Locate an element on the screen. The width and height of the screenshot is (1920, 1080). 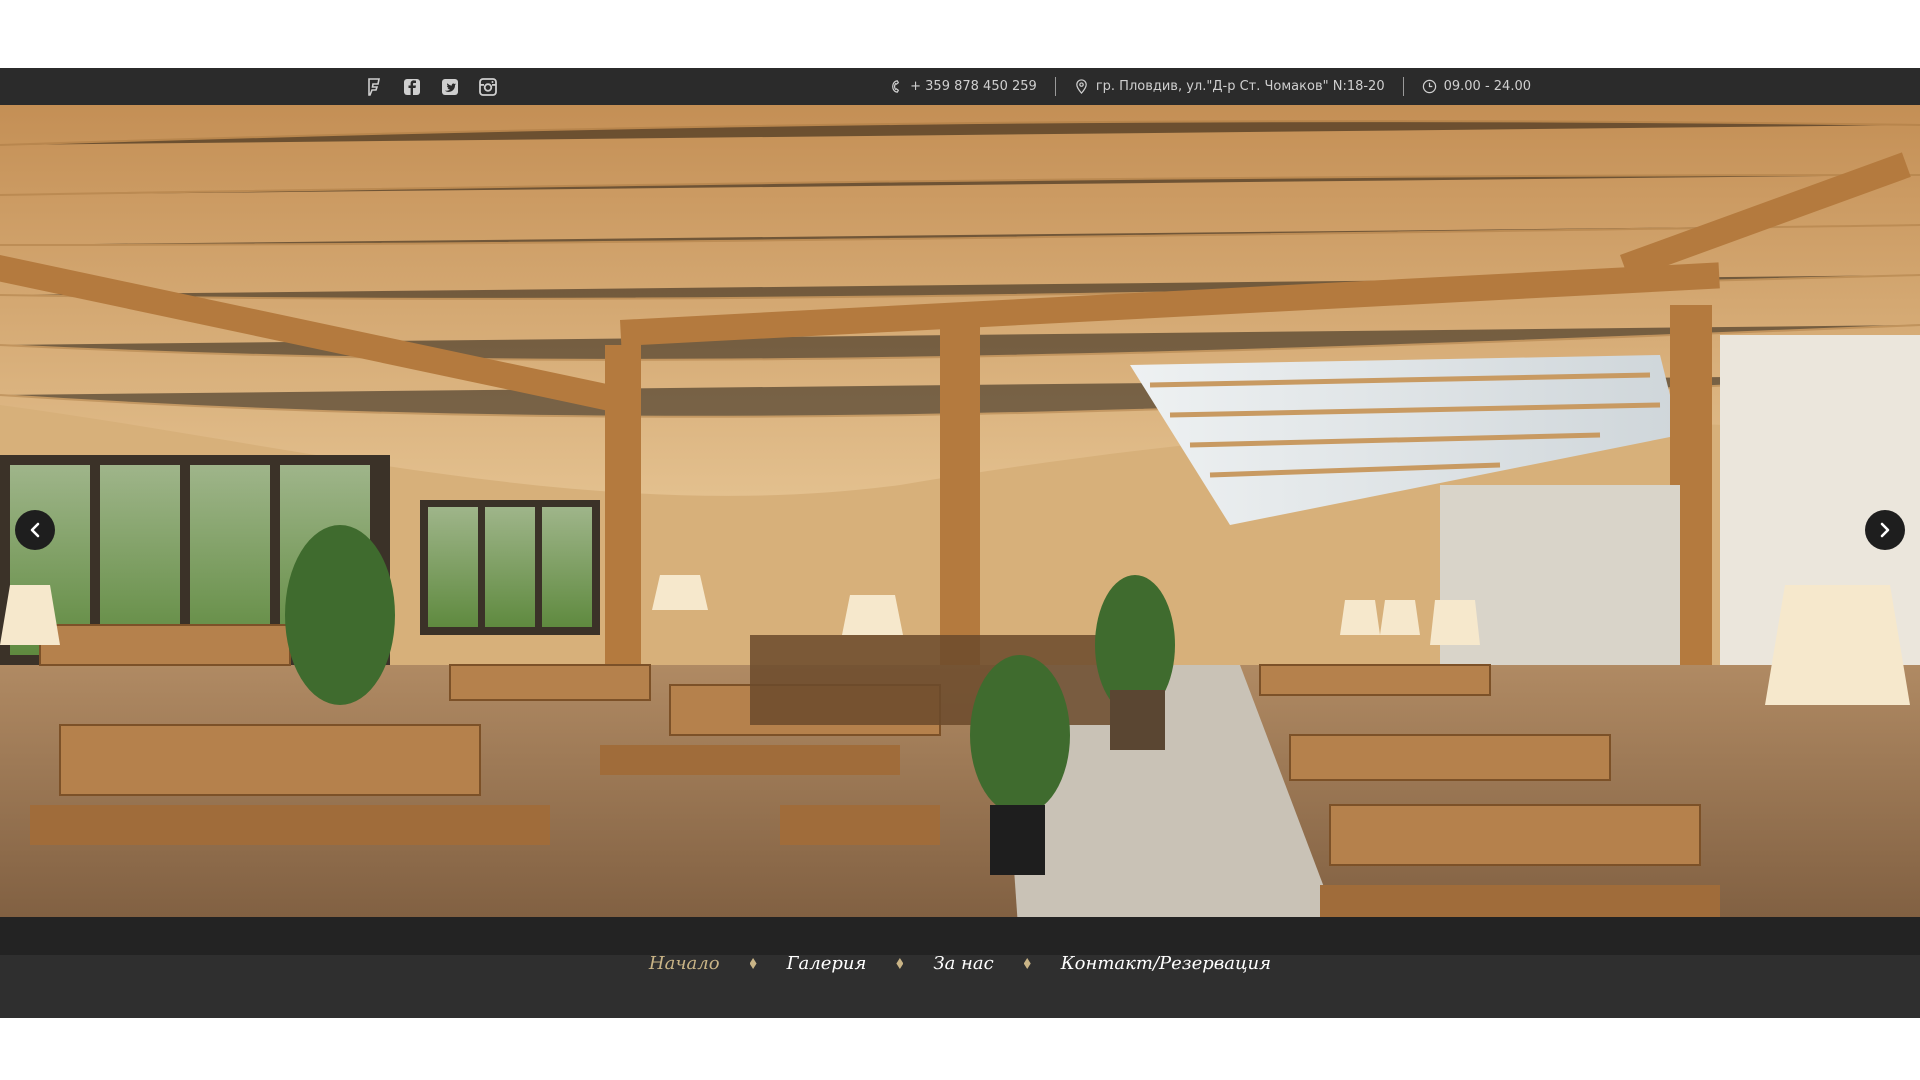
phone-info: + 359 878 450 259 is located at coordinates (962, 86).